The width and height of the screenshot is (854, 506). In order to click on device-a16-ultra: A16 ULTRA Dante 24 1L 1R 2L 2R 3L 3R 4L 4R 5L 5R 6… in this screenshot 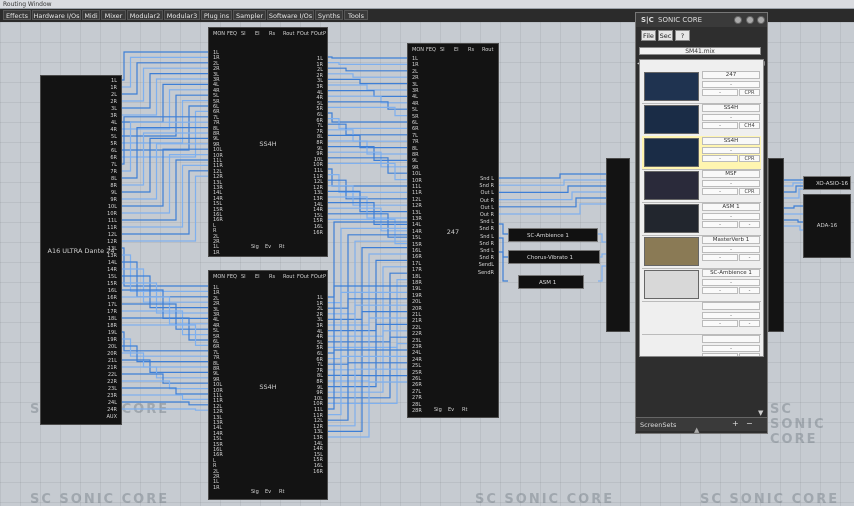, I will do `click(81, 250)`.